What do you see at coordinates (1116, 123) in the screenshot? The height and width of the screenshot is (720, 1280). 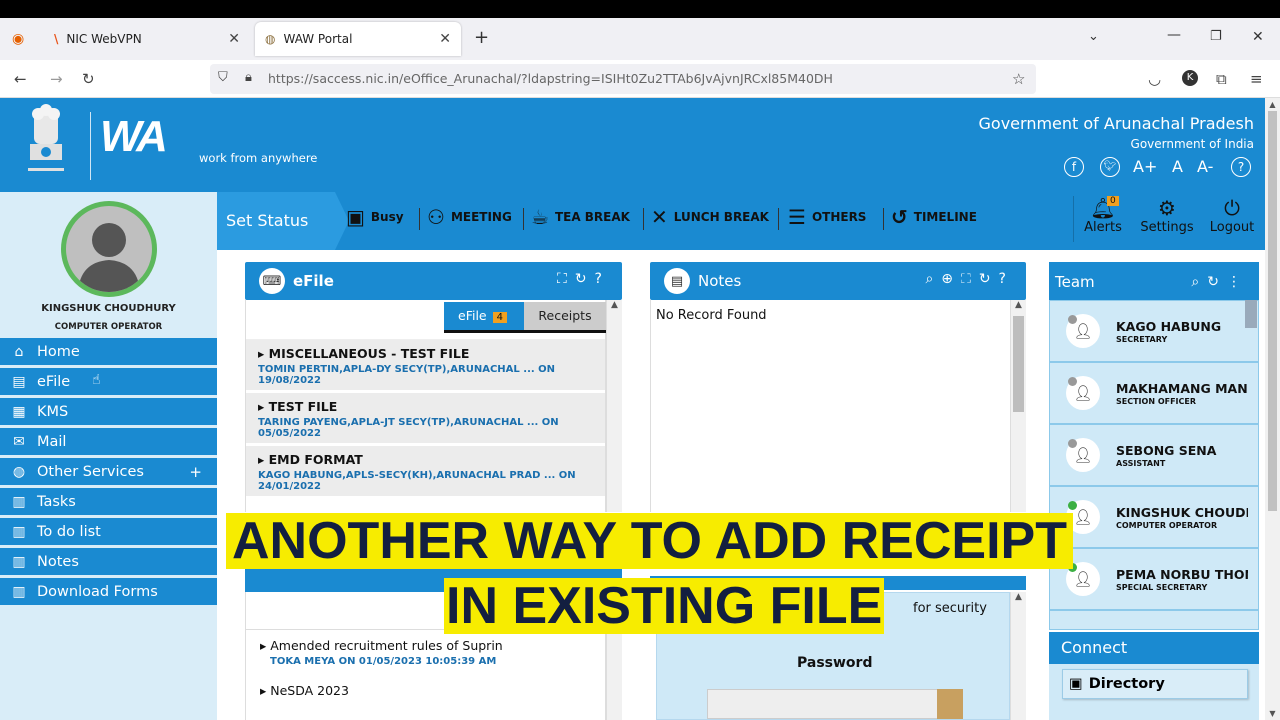 I see `gov-title: Government of Arunachal Pradesh` at bounding box center [1116, 123].